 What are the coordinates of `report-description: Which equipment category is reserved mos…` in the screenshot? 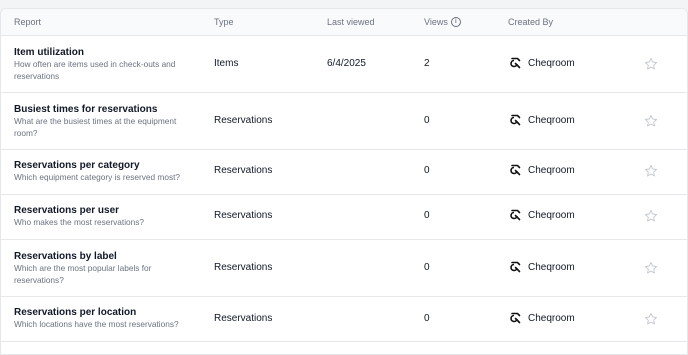 It's located at (97, 177).